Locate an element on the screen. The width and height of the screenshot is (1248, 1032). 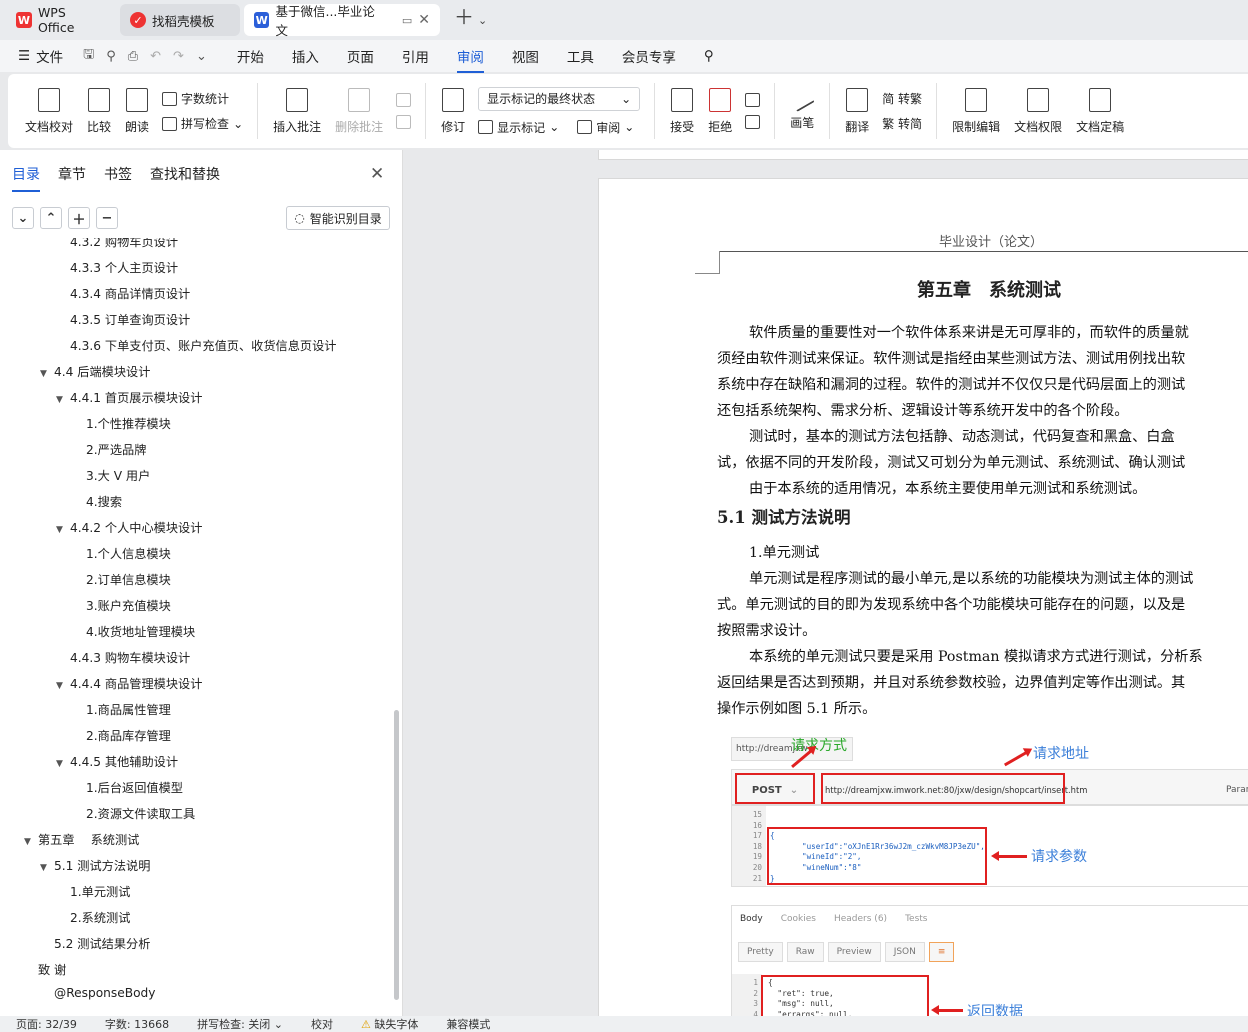
spell-check-status: 拼写检查: 关闭 ⌄ is located at coordinates (240, 1024).